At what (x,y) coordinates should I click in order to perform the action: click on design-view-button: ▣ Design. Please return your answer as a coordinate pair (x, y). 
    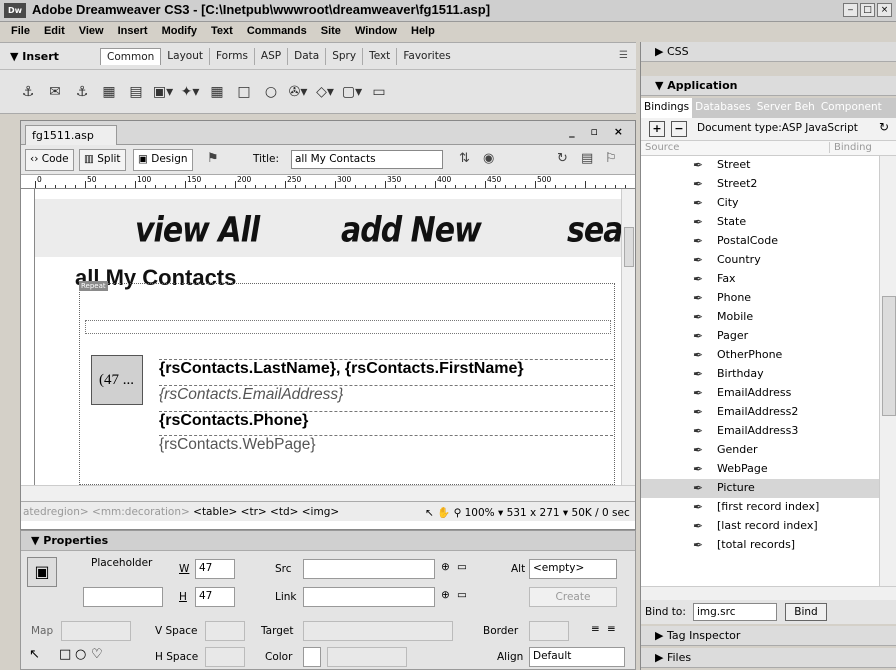
    Looking at the image, I should click on (163, 160).